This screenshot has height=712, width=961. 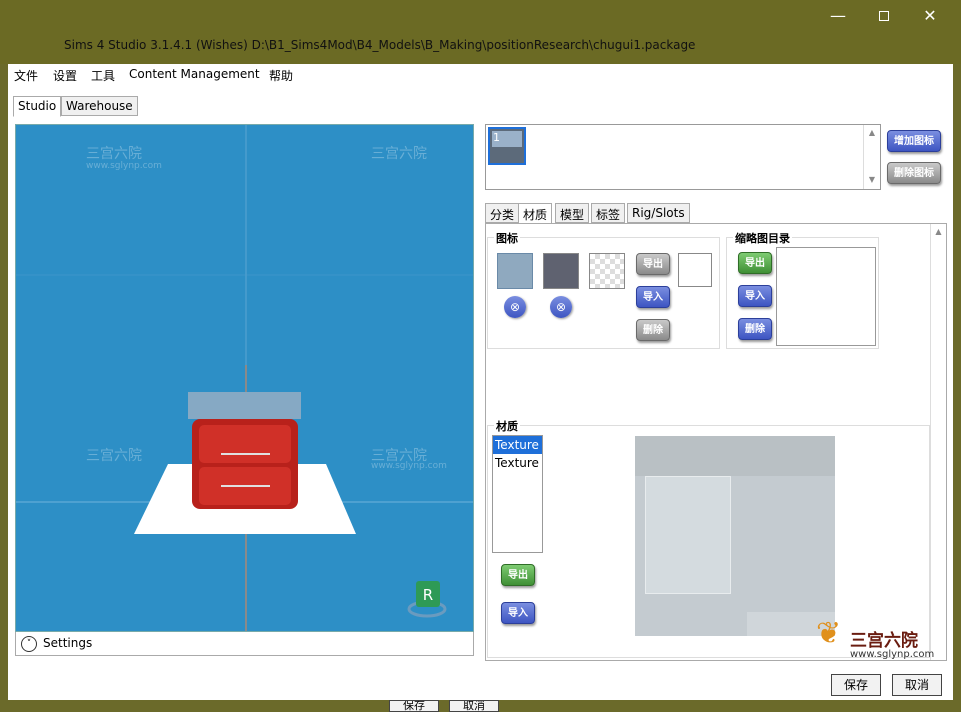 What do you see at coordinates (735, 536) in the screenshot?
I see `texture-preview` at bounding box center [735, 536].